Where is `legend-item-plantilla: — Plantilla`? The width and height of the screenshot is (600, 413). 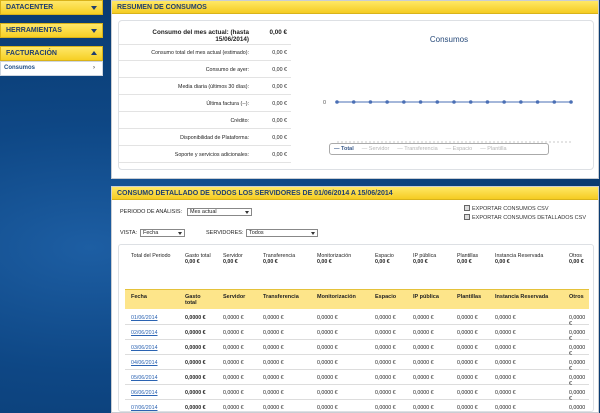 legend-item-plantilla: — Plantilla is located at coordinates (493, 149).